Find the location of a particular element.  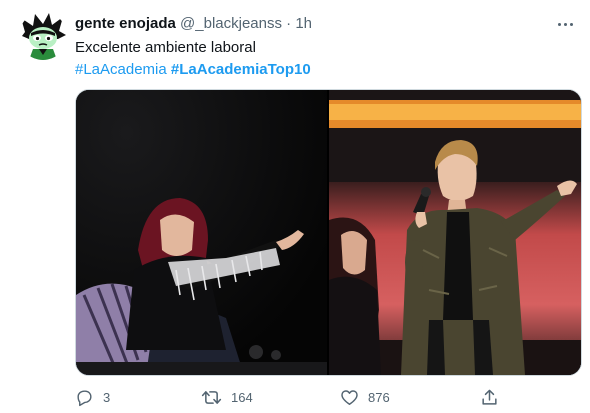

share-button is located at coordinates (489, 397).